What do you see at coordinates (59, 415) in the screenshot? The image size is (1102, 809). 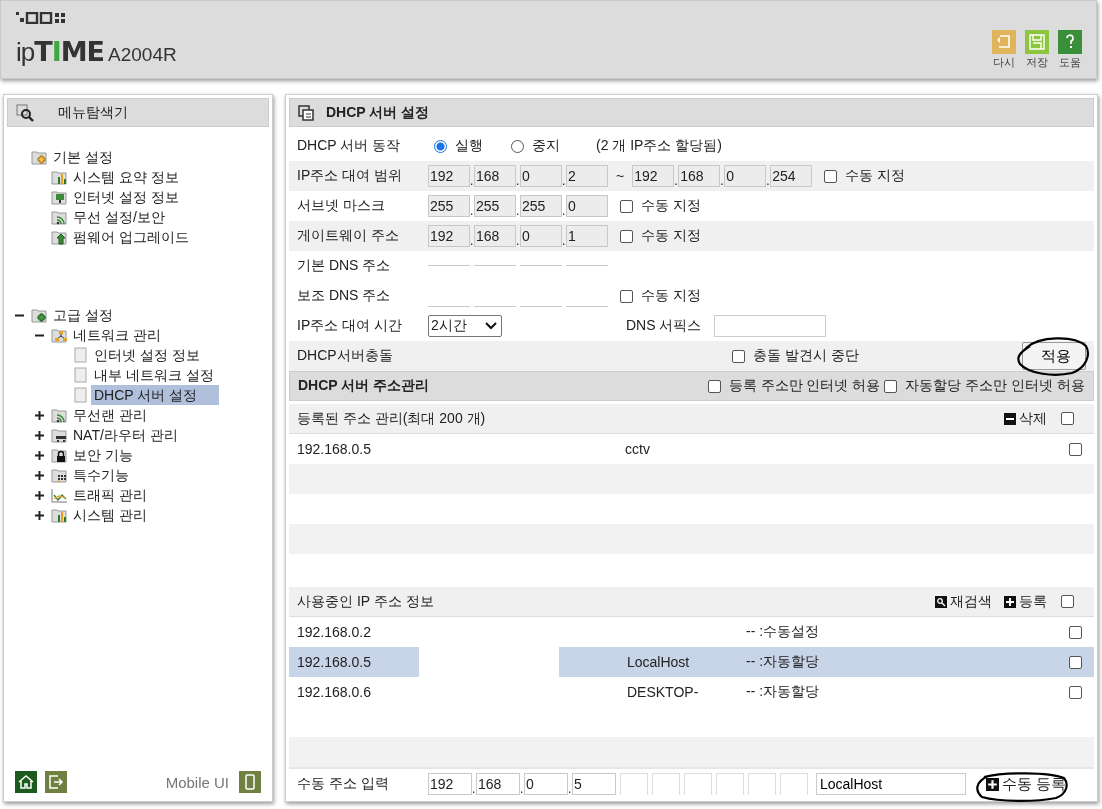 I see `wifi-icon` at bounding box center [59, 415].